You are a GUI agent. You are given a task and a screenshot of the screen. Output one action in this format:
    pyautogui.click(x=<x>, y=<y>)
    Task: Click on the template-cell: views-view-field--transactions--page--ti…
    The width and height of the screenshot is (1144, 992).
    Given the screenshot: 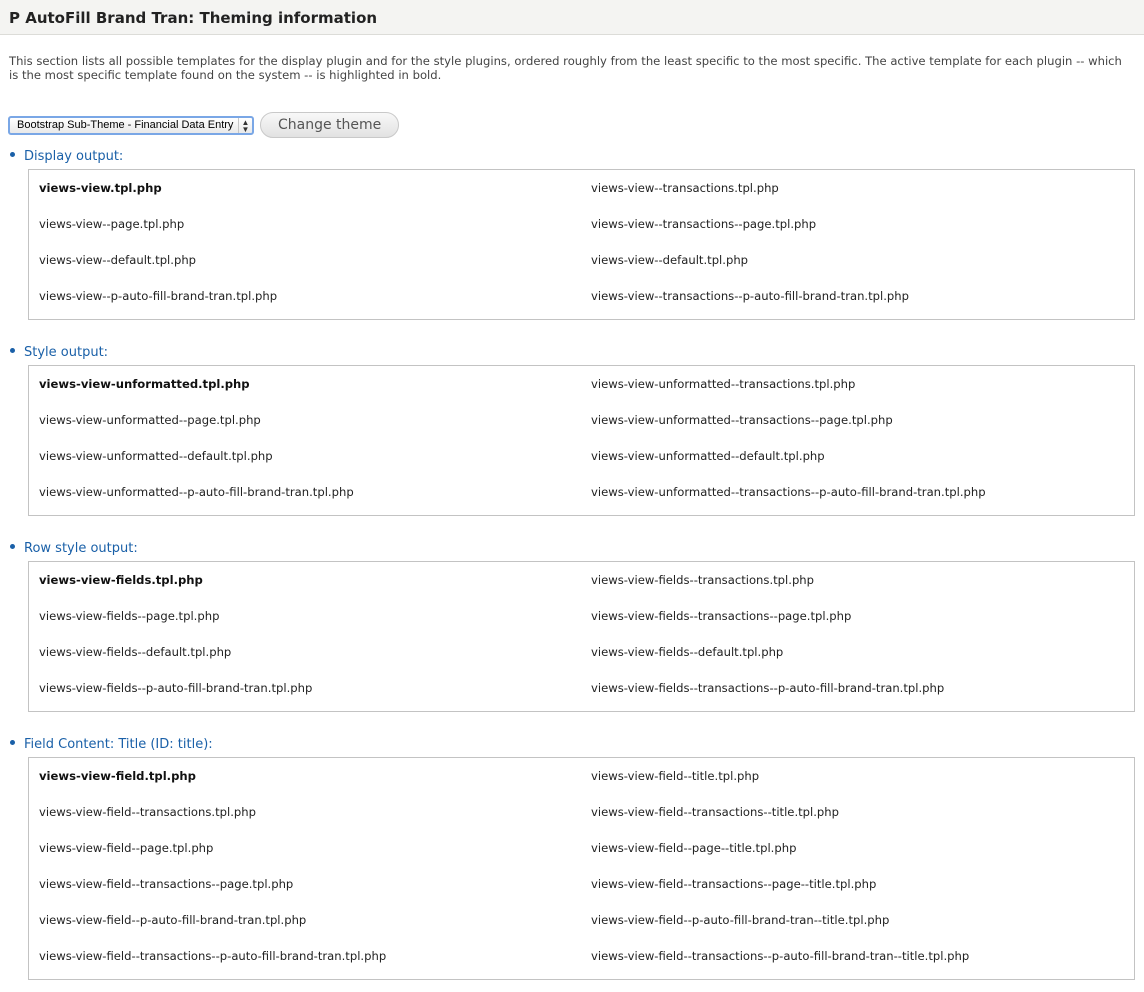 What is the action you would take?
    pyautogui.click(x=734, y=884)
    